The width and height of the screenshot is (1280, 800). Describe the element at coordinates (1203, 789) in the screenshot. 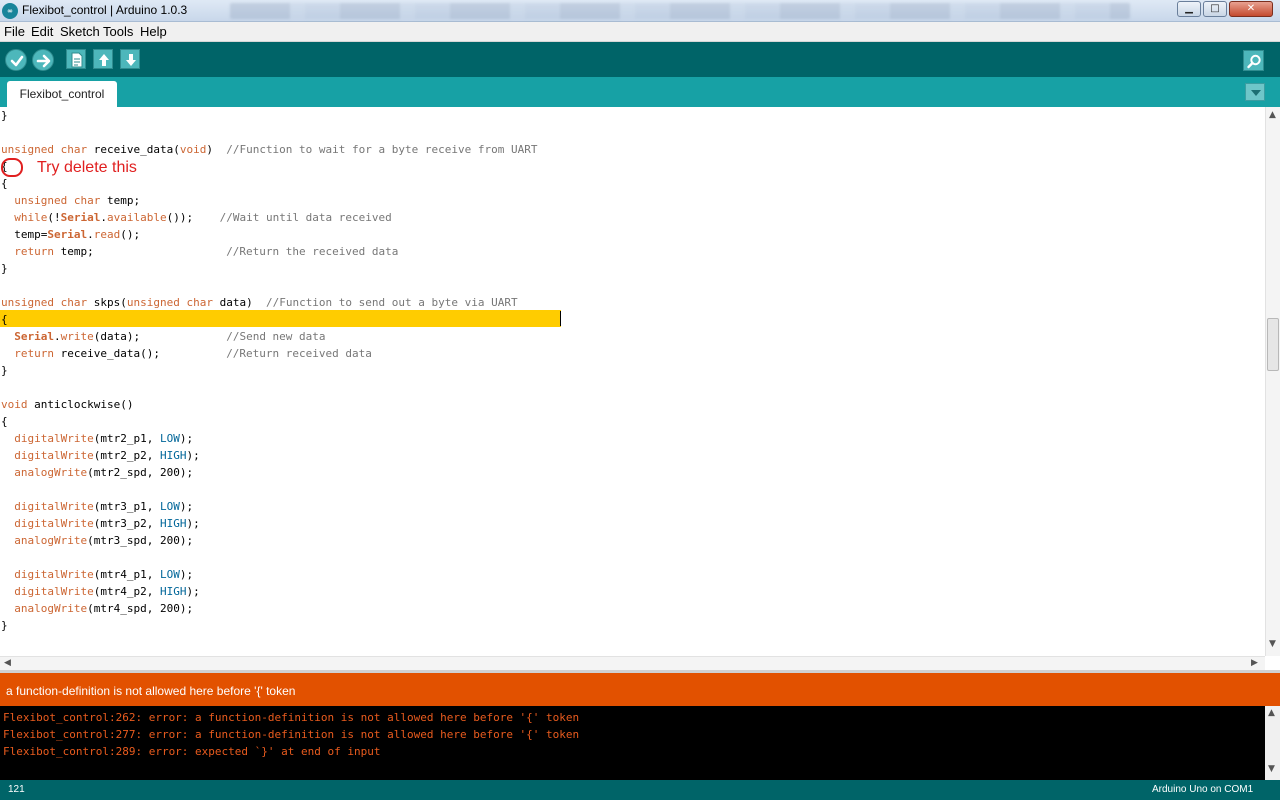

I see `board-port-info: Arduino Uno on COM1` at that location.